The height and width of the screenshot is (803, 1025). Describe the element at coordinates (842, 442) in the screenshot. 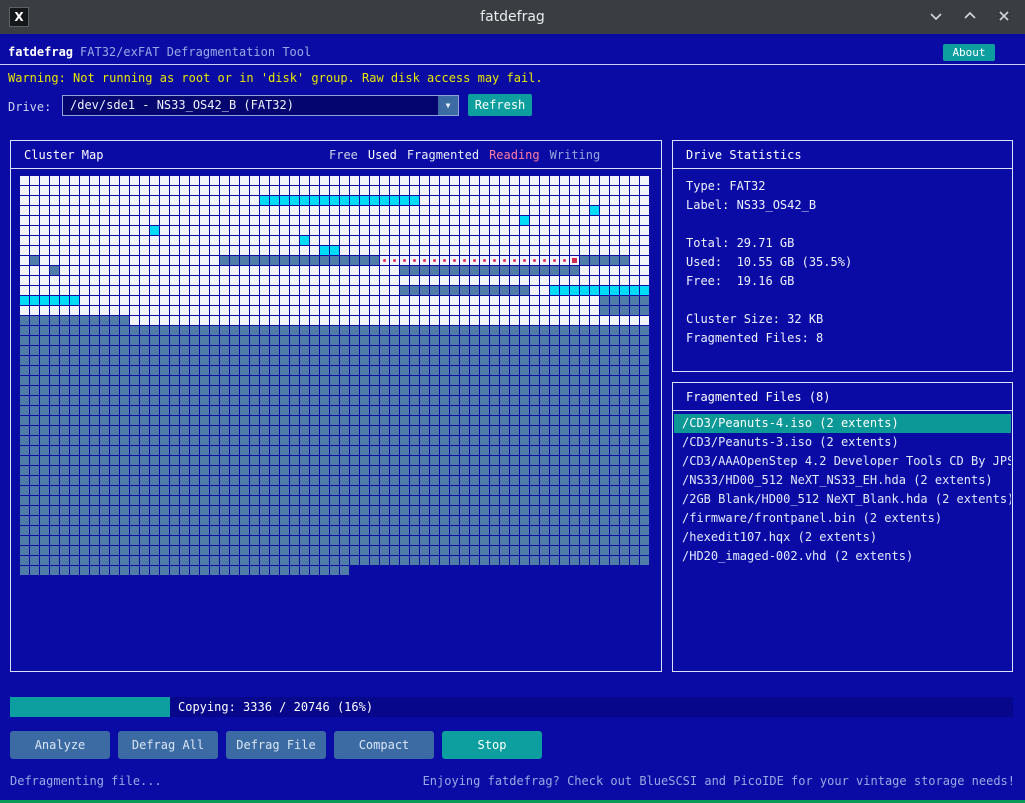

I see `fragmented-file-item: /CD3/Peanuts-3.iso (2 extents)` at that location.